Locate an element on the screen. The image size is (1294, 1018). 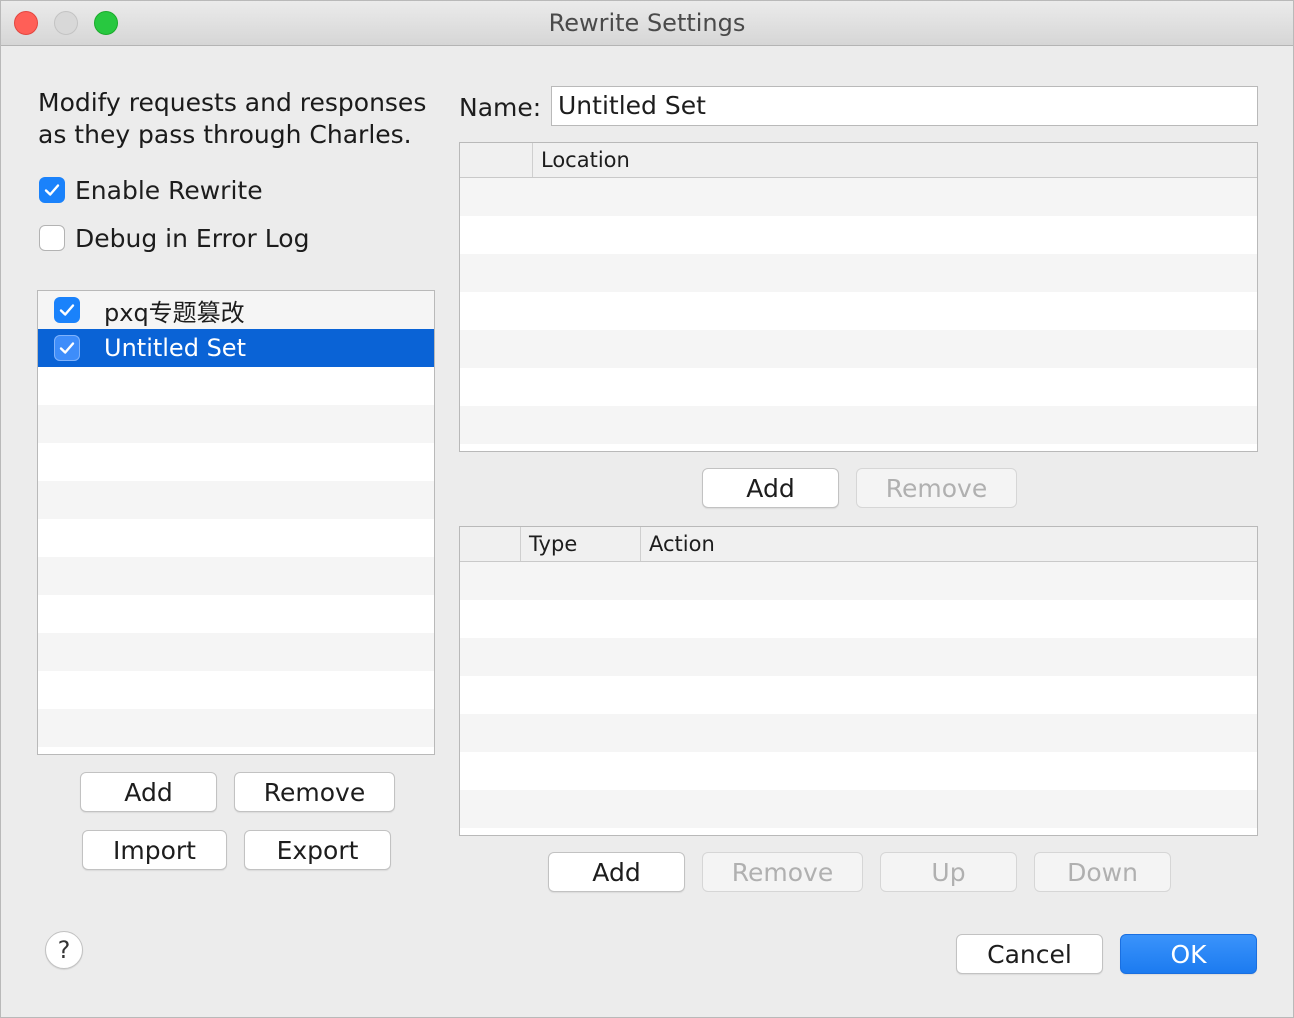
list-item-rewrite-set: pxq专题篡改 is located at coordinates (236, 310).